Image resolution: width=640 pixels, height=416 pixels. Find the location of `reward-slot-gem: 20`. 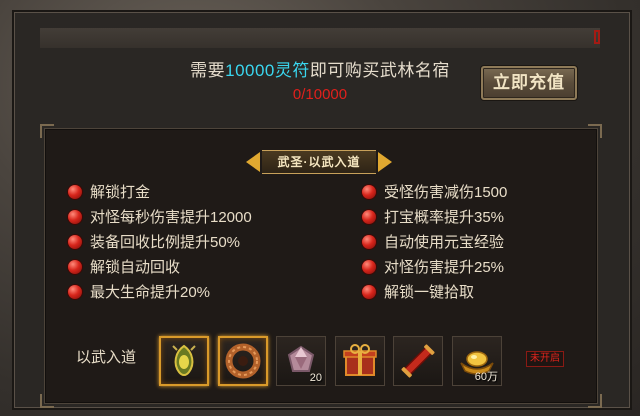

reward-slot-gem: 20 is located at coordinates (301, 361).